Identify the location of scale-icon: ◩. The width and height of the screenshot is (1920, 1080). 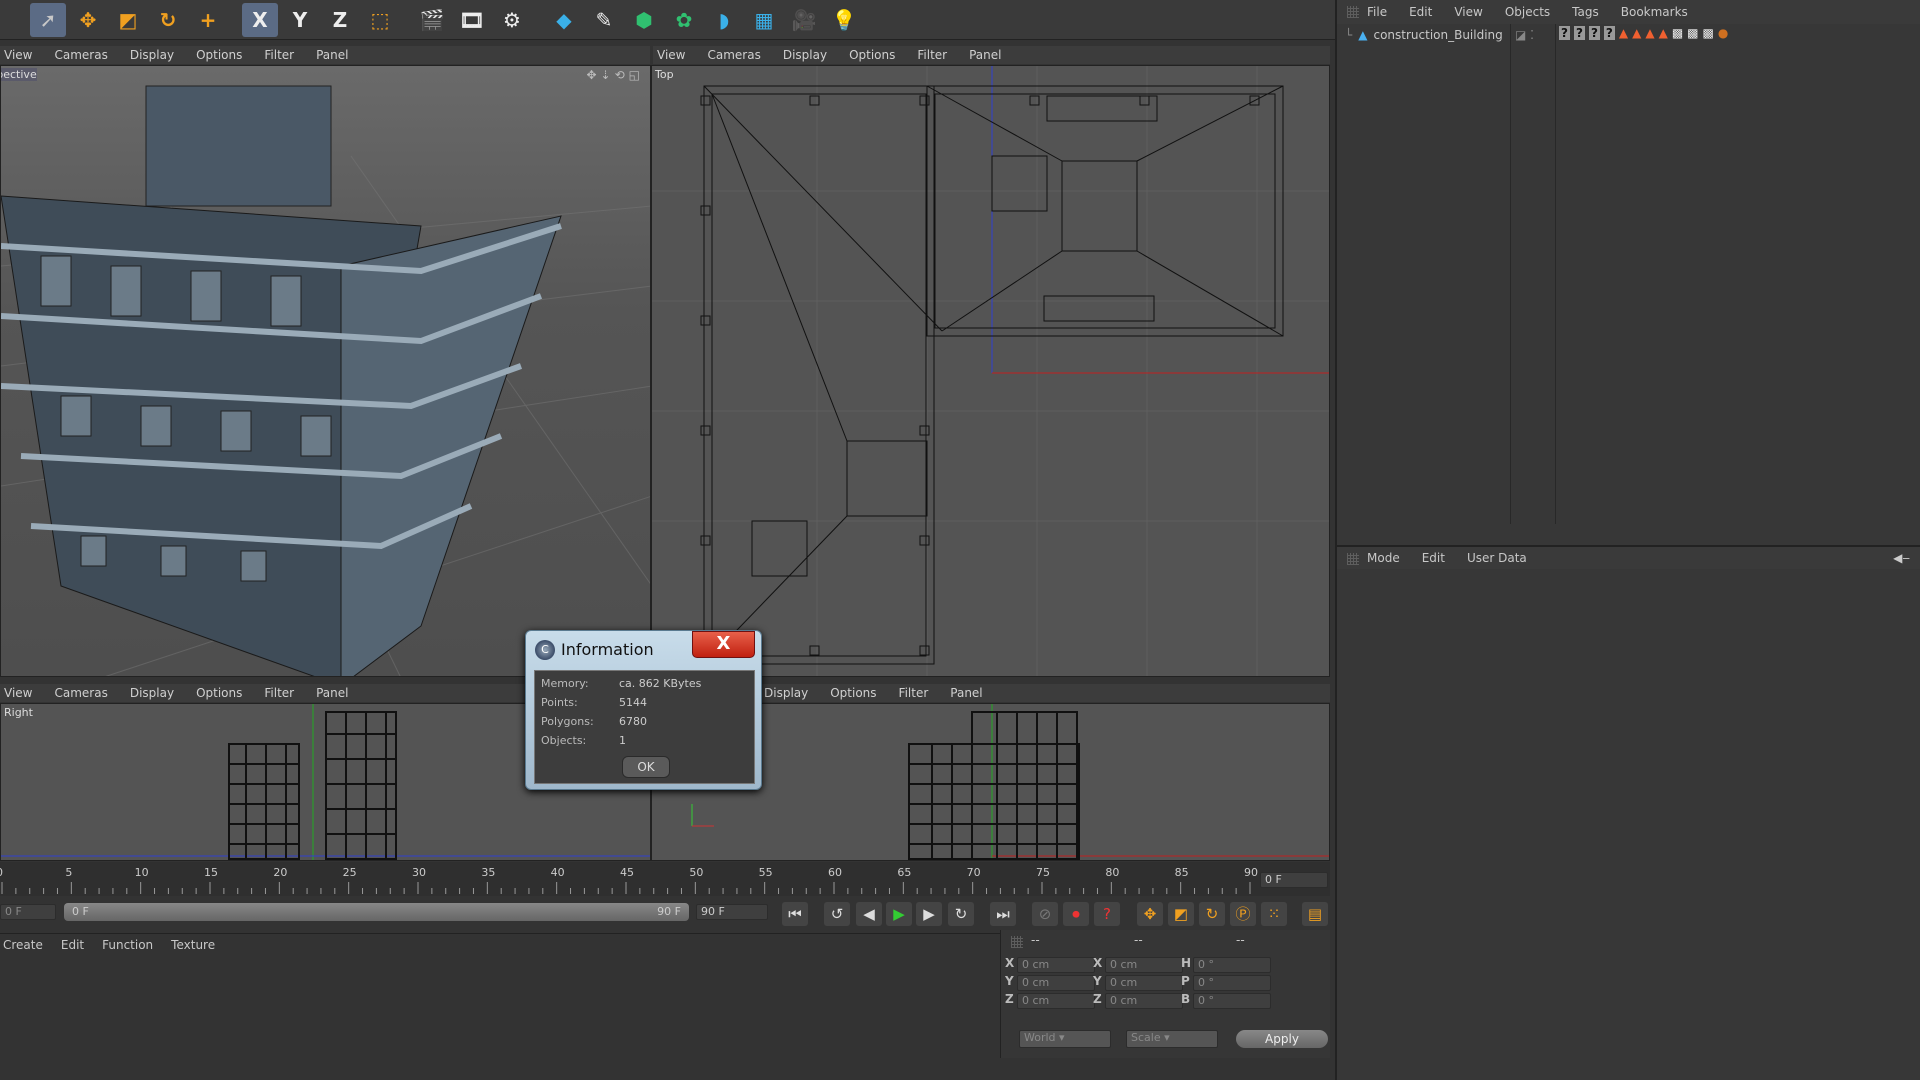
(128, 20).